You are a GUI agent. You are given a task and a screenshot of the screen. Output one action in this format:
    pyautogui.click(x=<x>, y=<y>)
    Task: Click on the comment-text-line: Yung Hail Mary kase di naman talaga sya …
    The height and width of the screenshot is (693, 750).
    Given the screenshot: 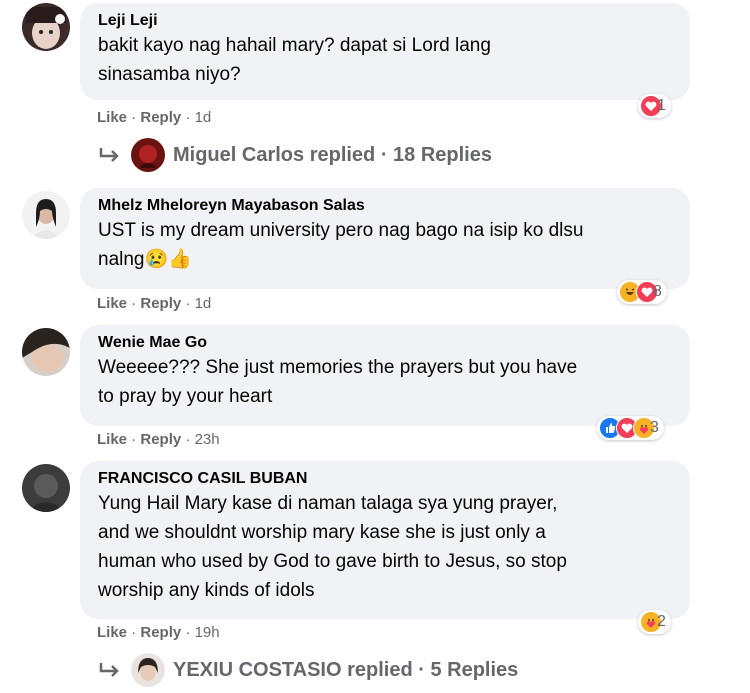 What is the action you would take?
    pyautogui.click(x=328, y=503)
    